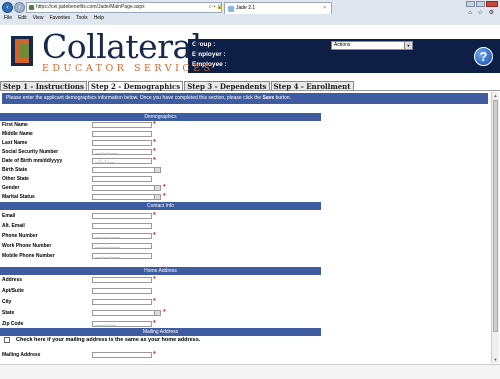  Describe the element at coordinates (7, 340) in the screenshot. I see `same-address-checkbox` at that location.